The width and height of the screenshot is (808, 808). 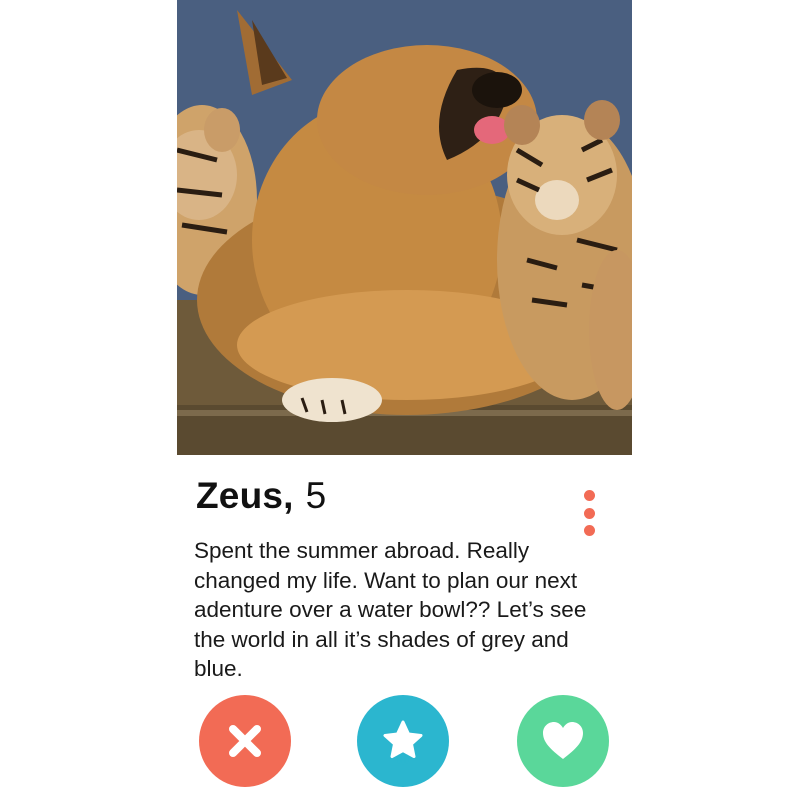 What do you see at coordinates (245, 495) in the screenshot?
I see `profile-name: Zeus,` at bounding box center [245, 495].